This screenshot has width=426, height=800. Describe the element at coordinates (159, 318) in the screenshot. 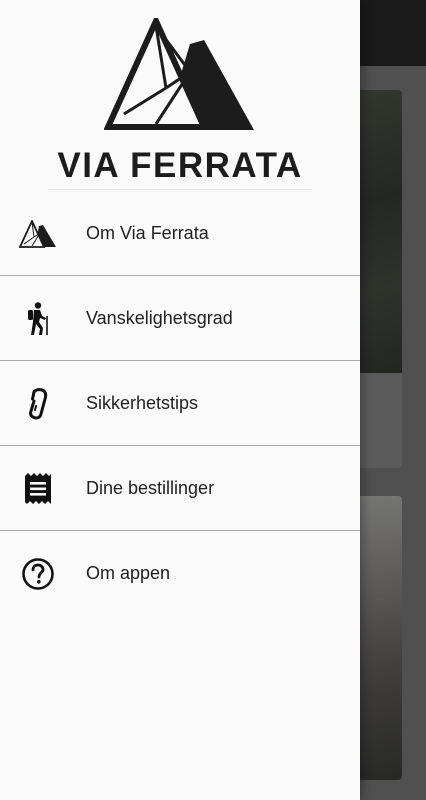

I see `menu-item-label: Vanskelighetsgrad` at that location.